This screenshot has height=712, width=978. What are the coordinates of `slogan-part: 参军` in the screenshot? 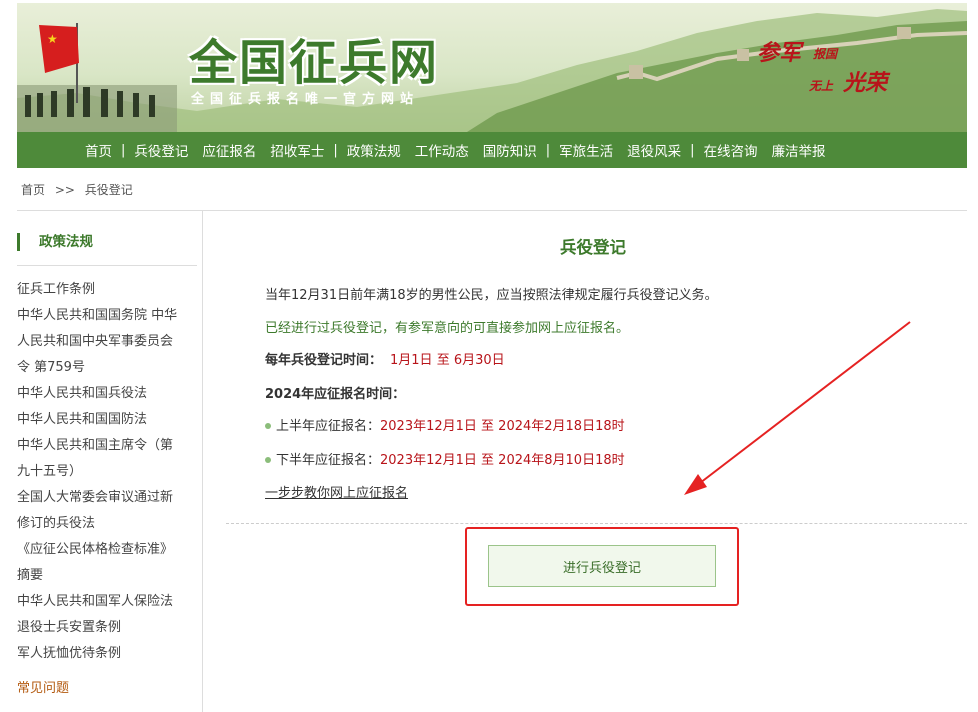 It's located at (779, 53).